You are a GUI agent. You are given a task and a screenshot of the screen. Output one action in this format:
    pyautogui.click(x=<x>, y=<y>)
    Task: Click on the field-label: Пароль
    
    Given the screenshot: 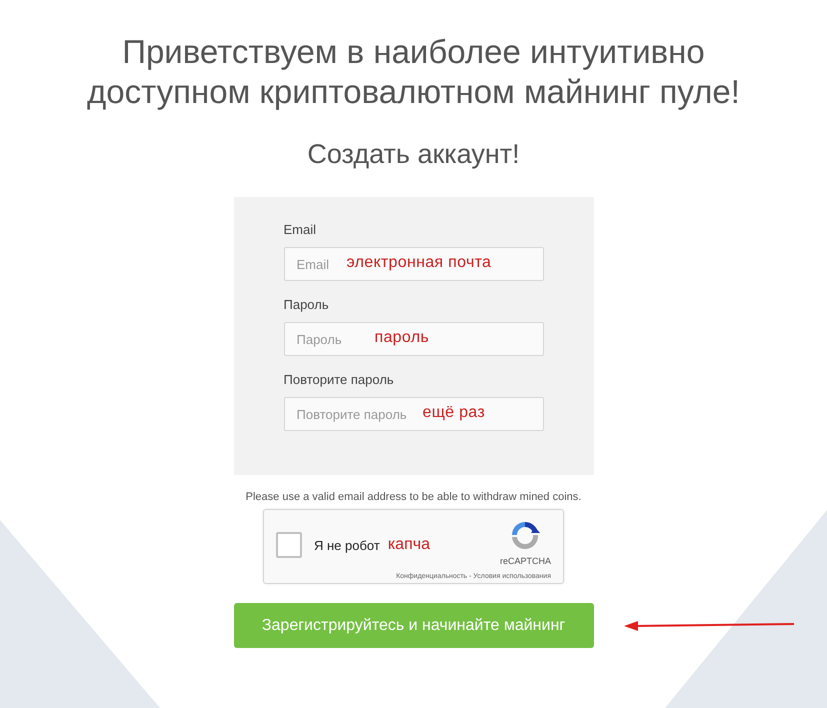 What is the action you would take?
    pyautogui.click(x=307, y=304)
    